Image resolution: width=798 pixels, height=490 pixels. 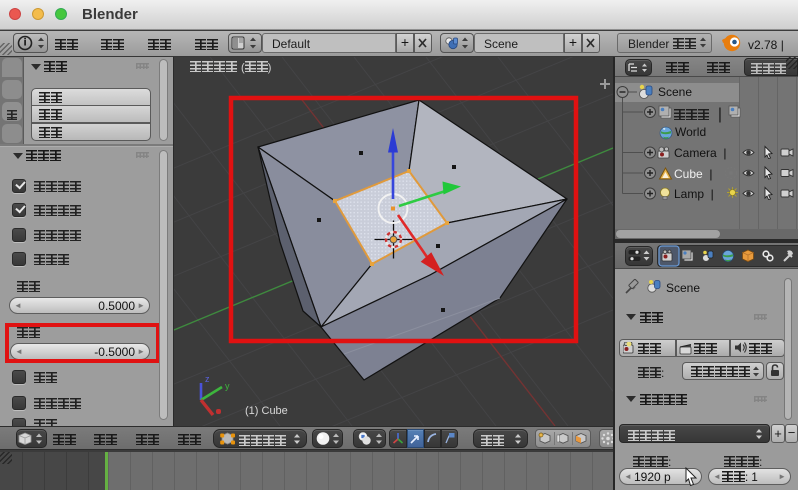 I want to click on svg-text: y, so click(x=227, y=386).